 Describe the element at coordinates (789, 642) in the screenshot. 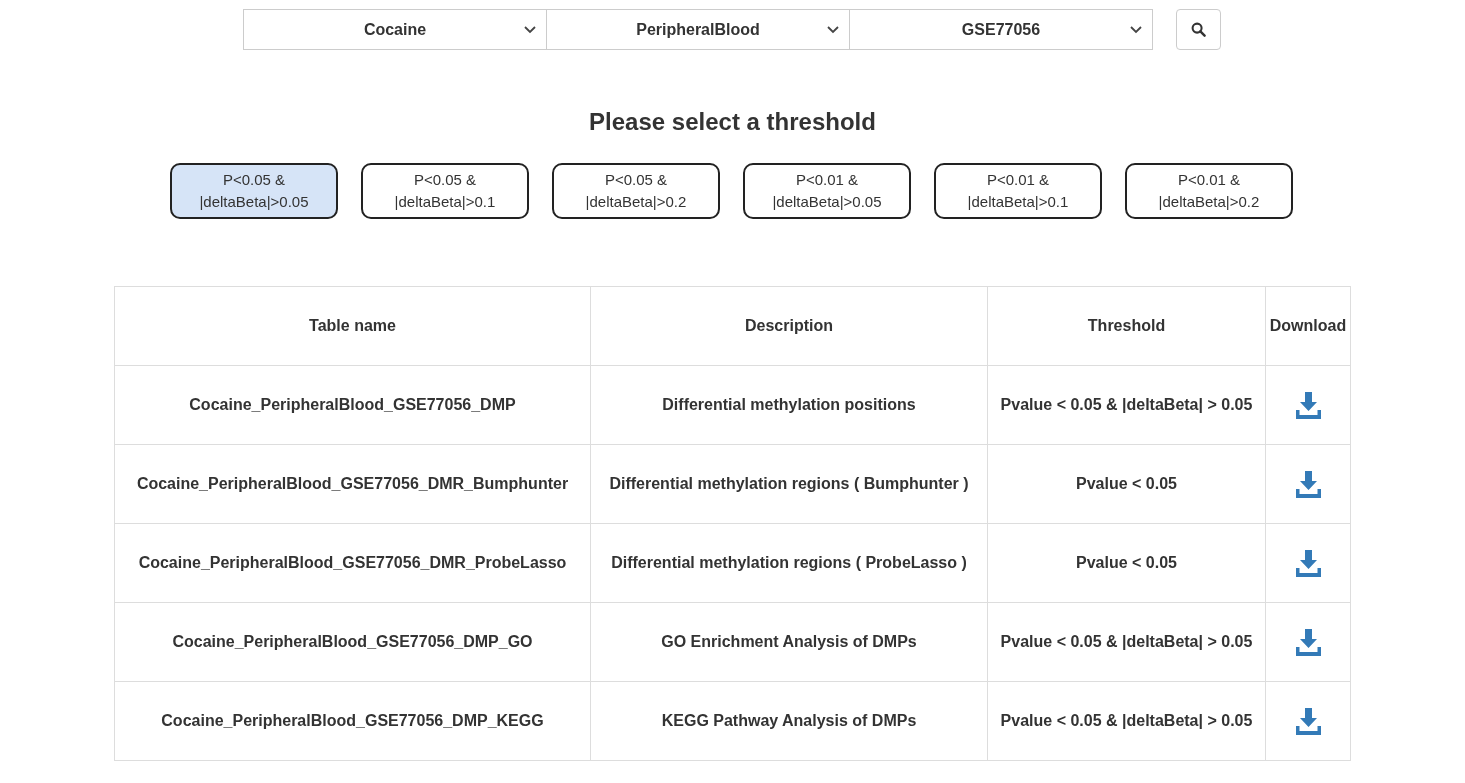

I see `table-cell: GO Enrichment Analysis of DMPs` at that location.